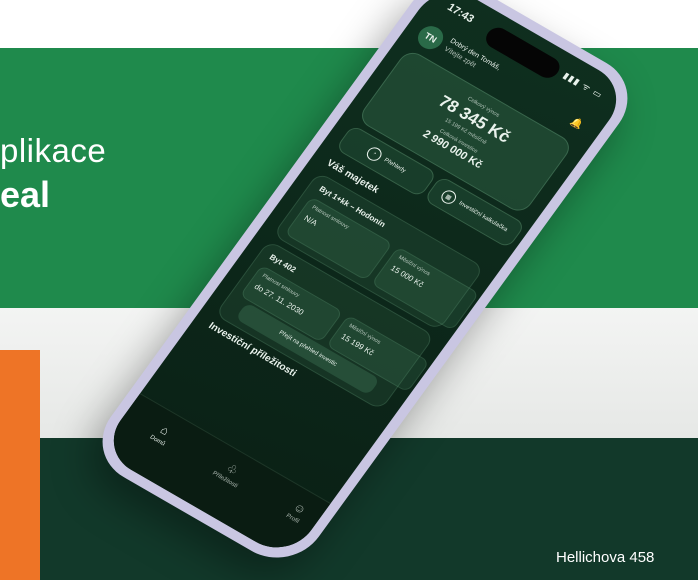 This screenshot has width=698, height=580. Describe the element at coordinates (431, 37) in the screenshot. I see `avatar: TN` at that location.